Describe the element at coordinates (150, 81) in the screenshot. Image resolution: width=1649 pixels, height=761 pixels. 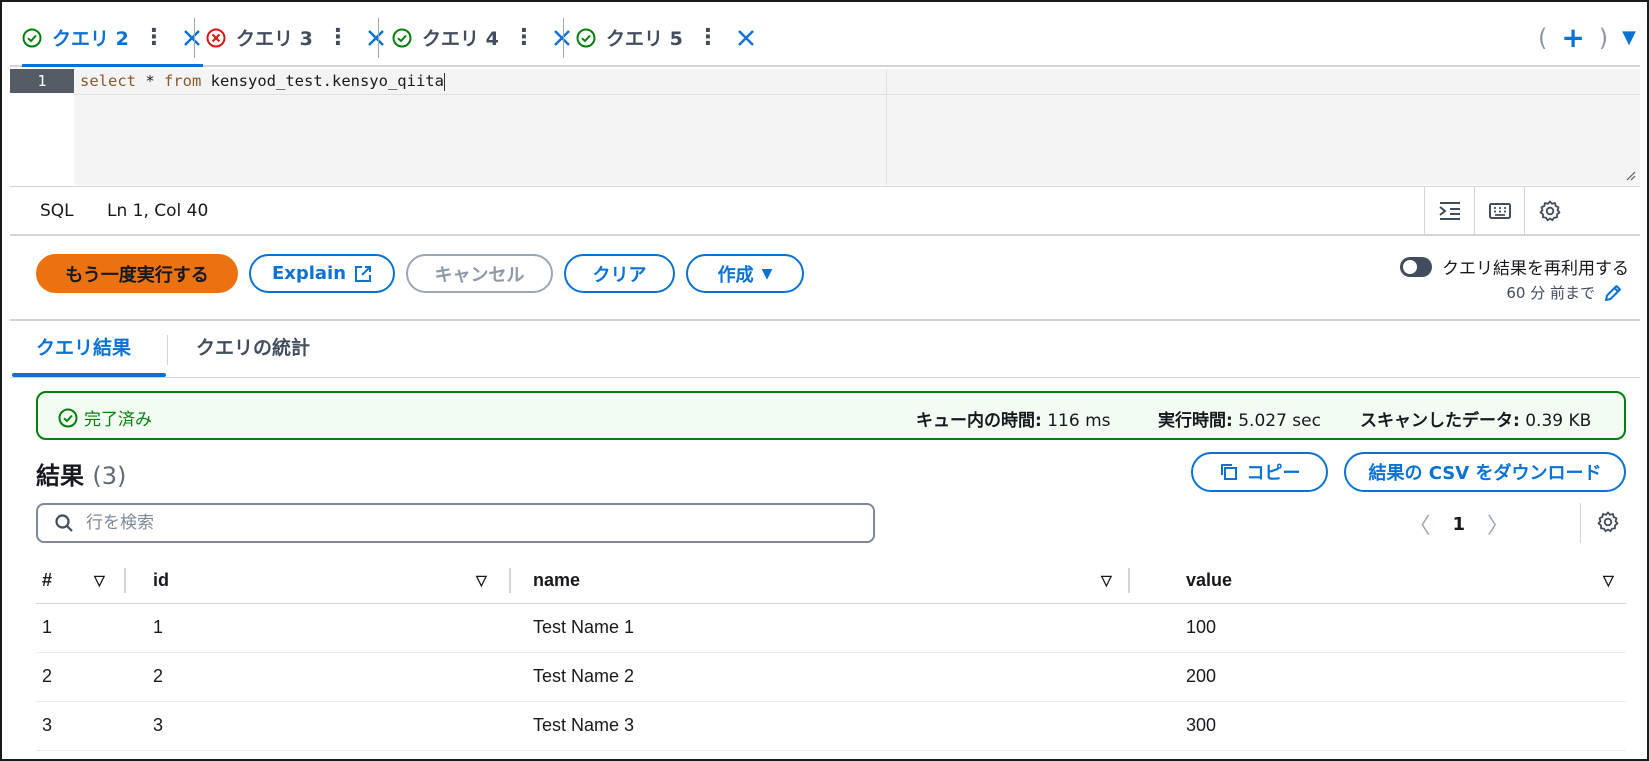
I see `code-text: *` at that location.